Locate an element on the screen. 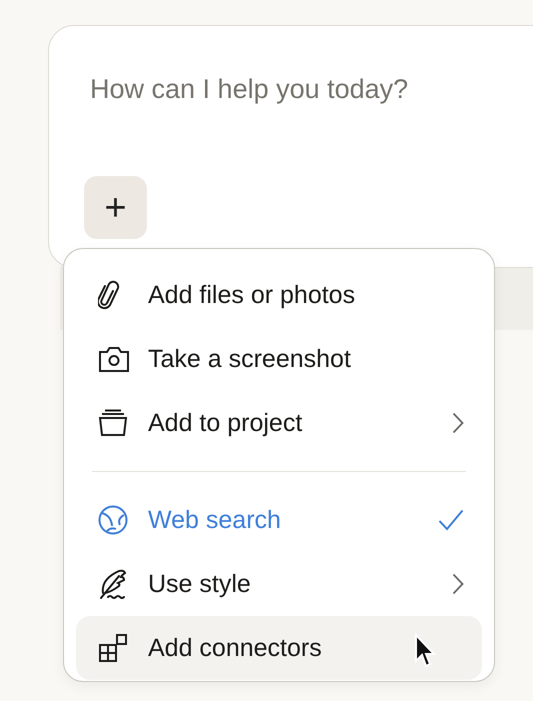 The width and height of the screenshot is (533, 701). checkmark-icon is located at coordinates (451, 520).